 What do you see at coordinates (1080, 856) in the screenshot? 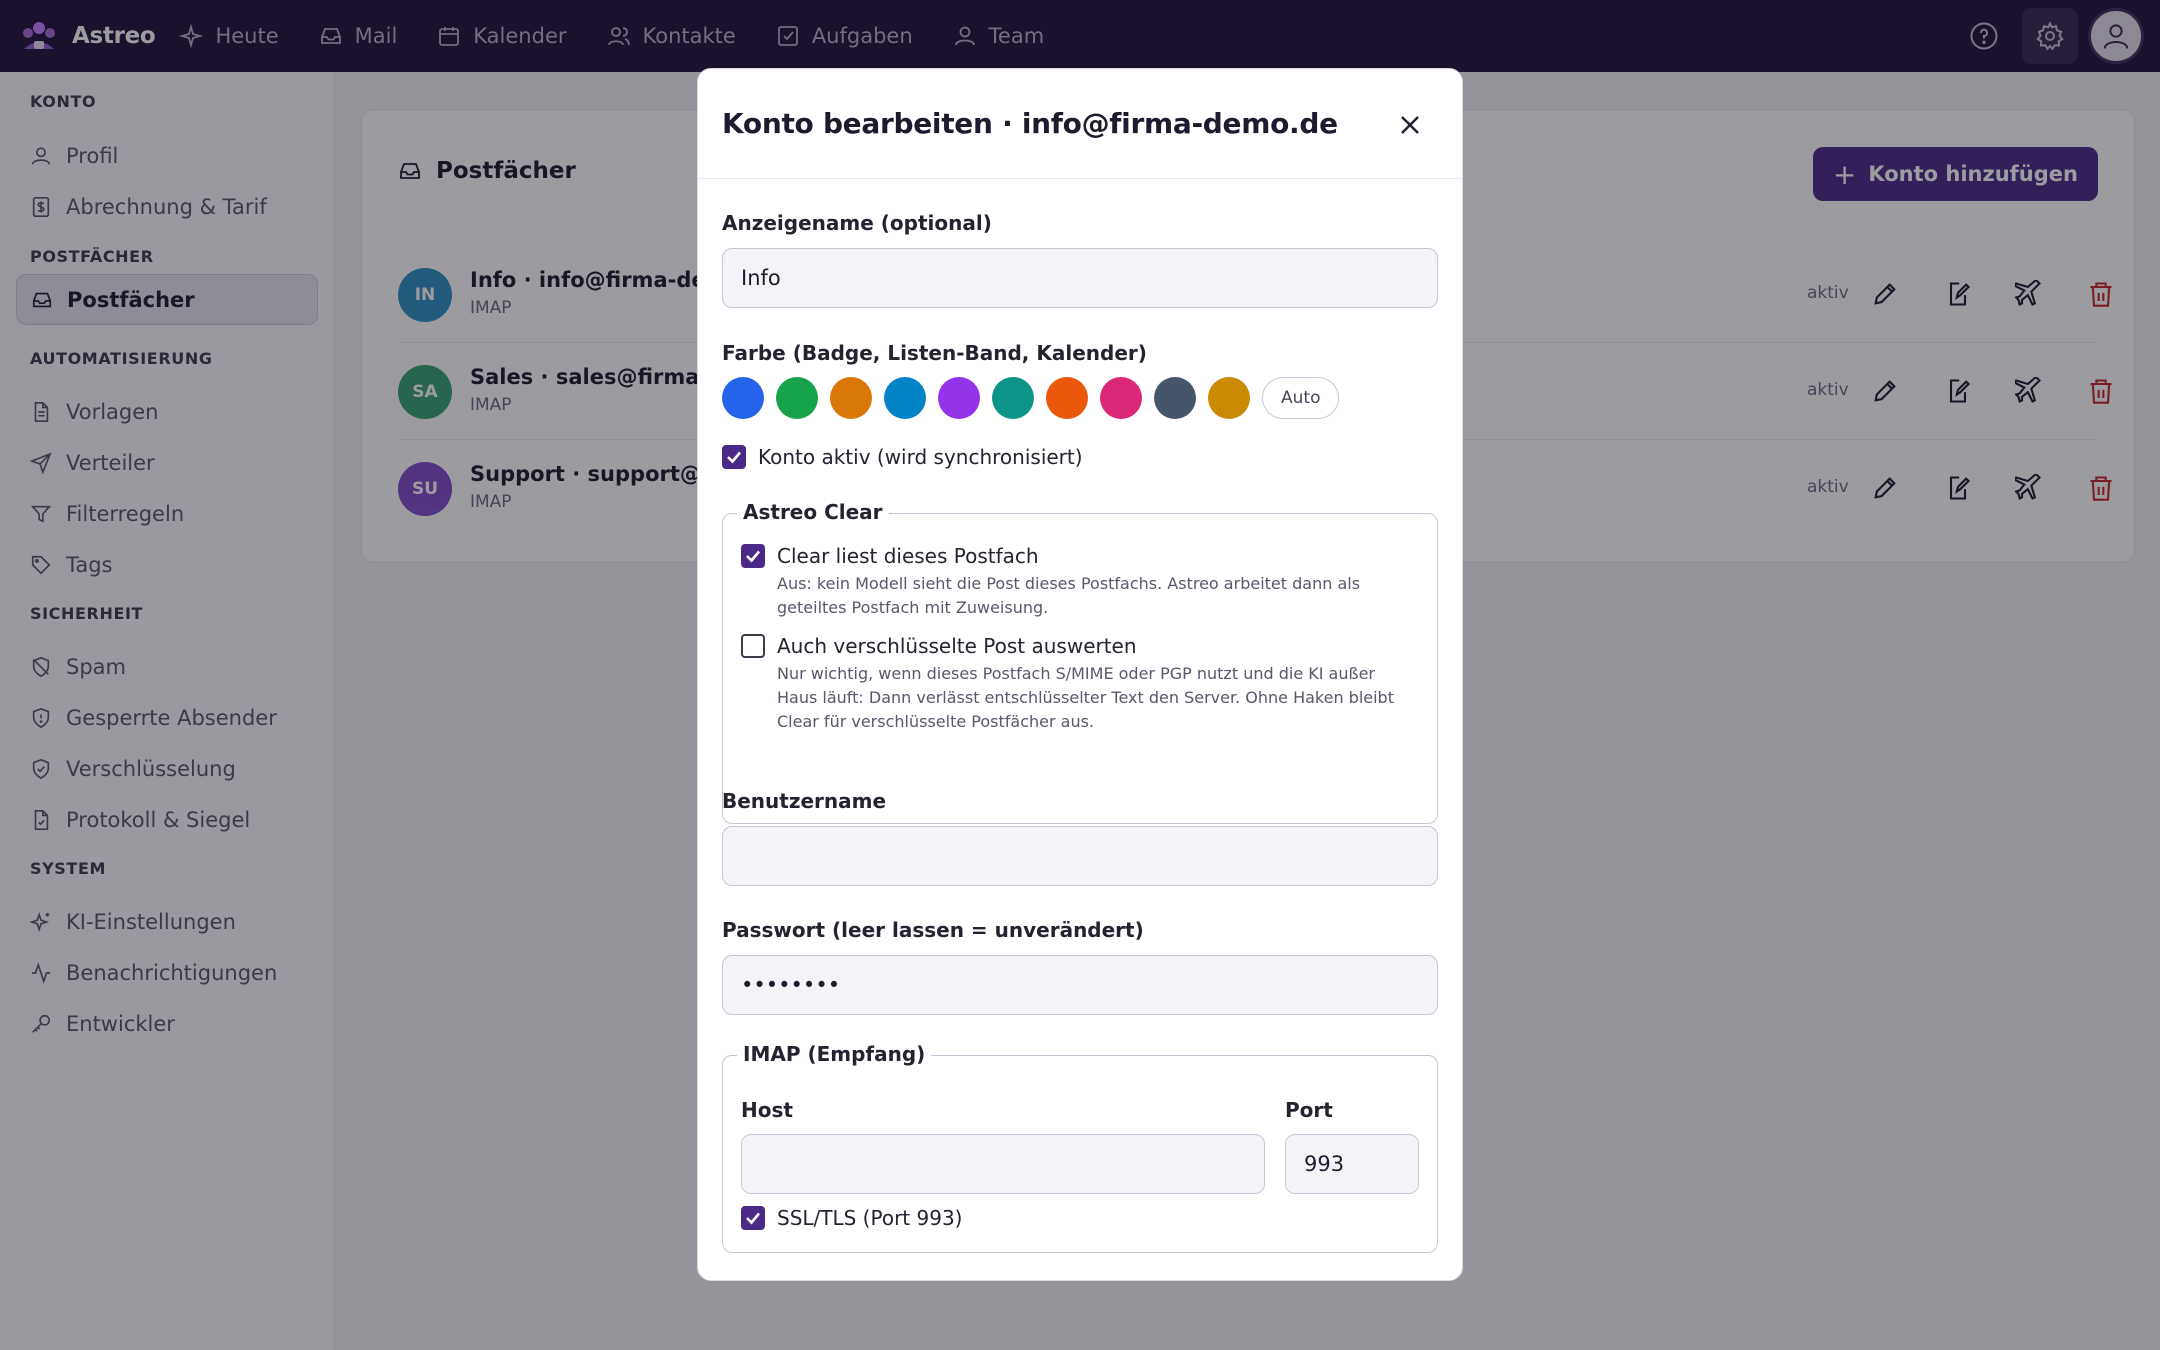
I see `username-input` at bounding box center [1080, 856].